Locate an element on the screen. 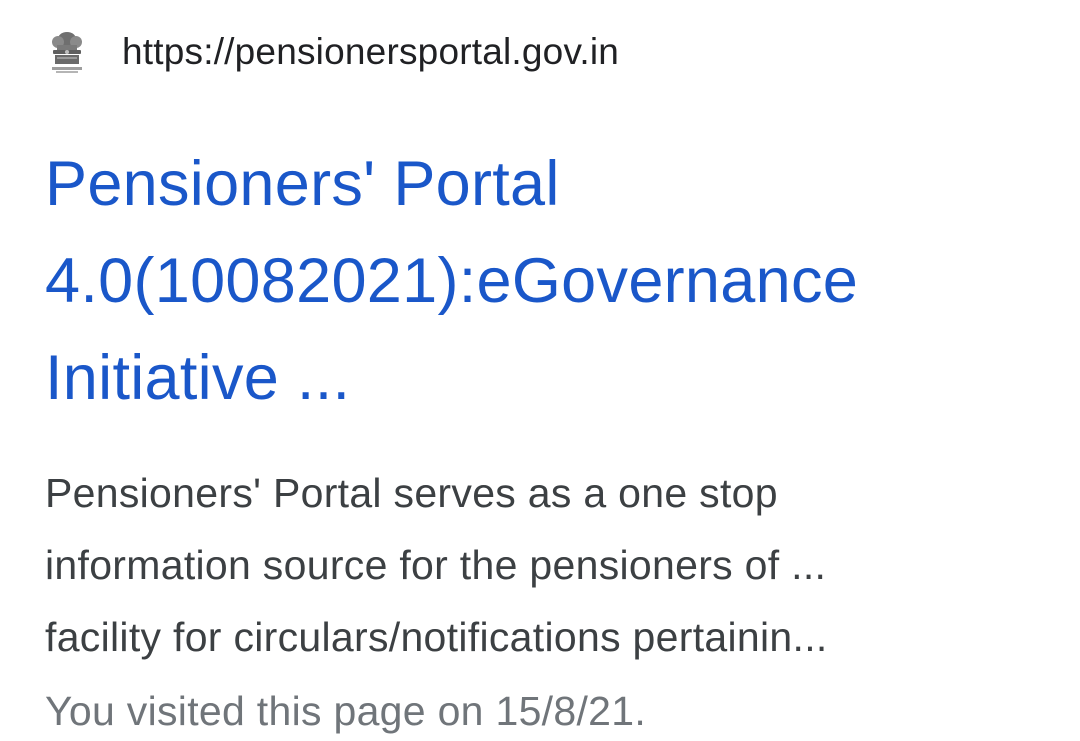  government-emblem-icon is located at coordinates (67, 52).